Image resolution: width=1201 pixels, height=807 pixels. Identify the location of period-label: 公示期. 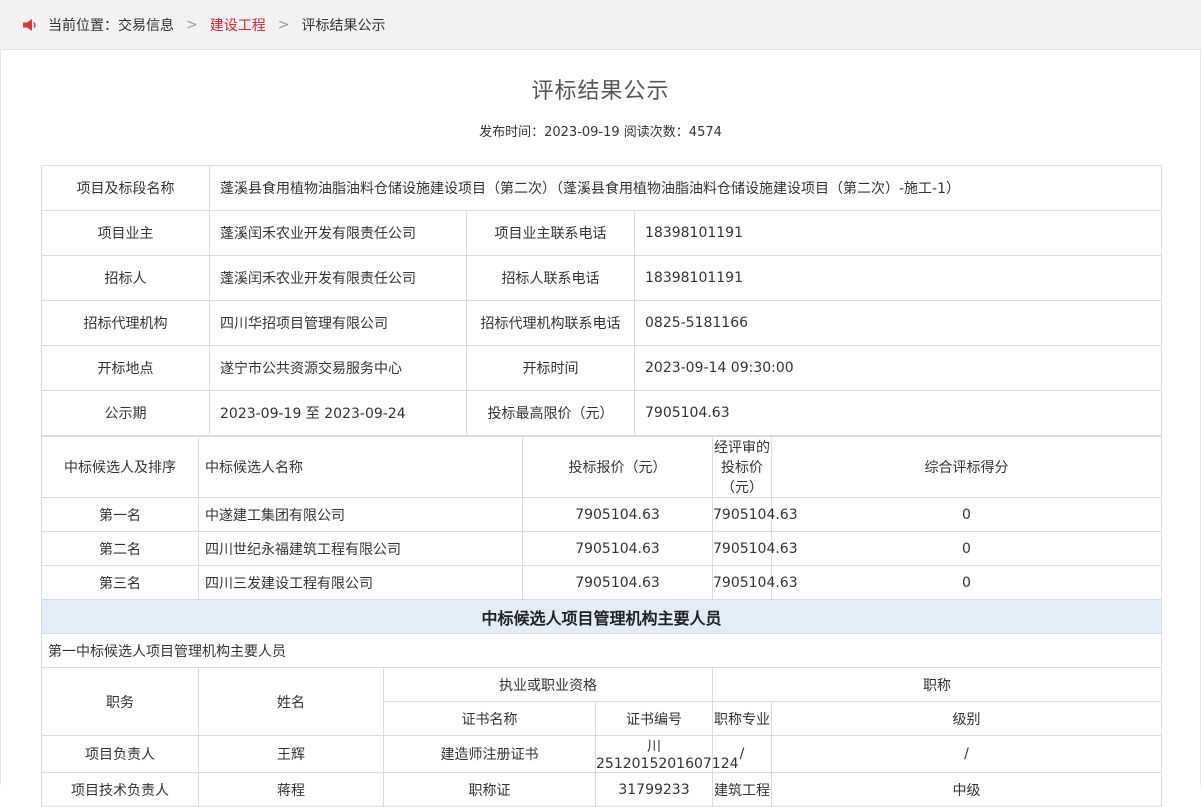
(125, 413).